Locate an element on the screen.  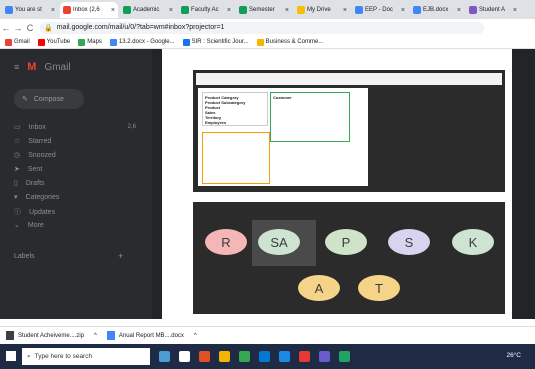
participant-avatar: A is located at coordinates (319, 288).